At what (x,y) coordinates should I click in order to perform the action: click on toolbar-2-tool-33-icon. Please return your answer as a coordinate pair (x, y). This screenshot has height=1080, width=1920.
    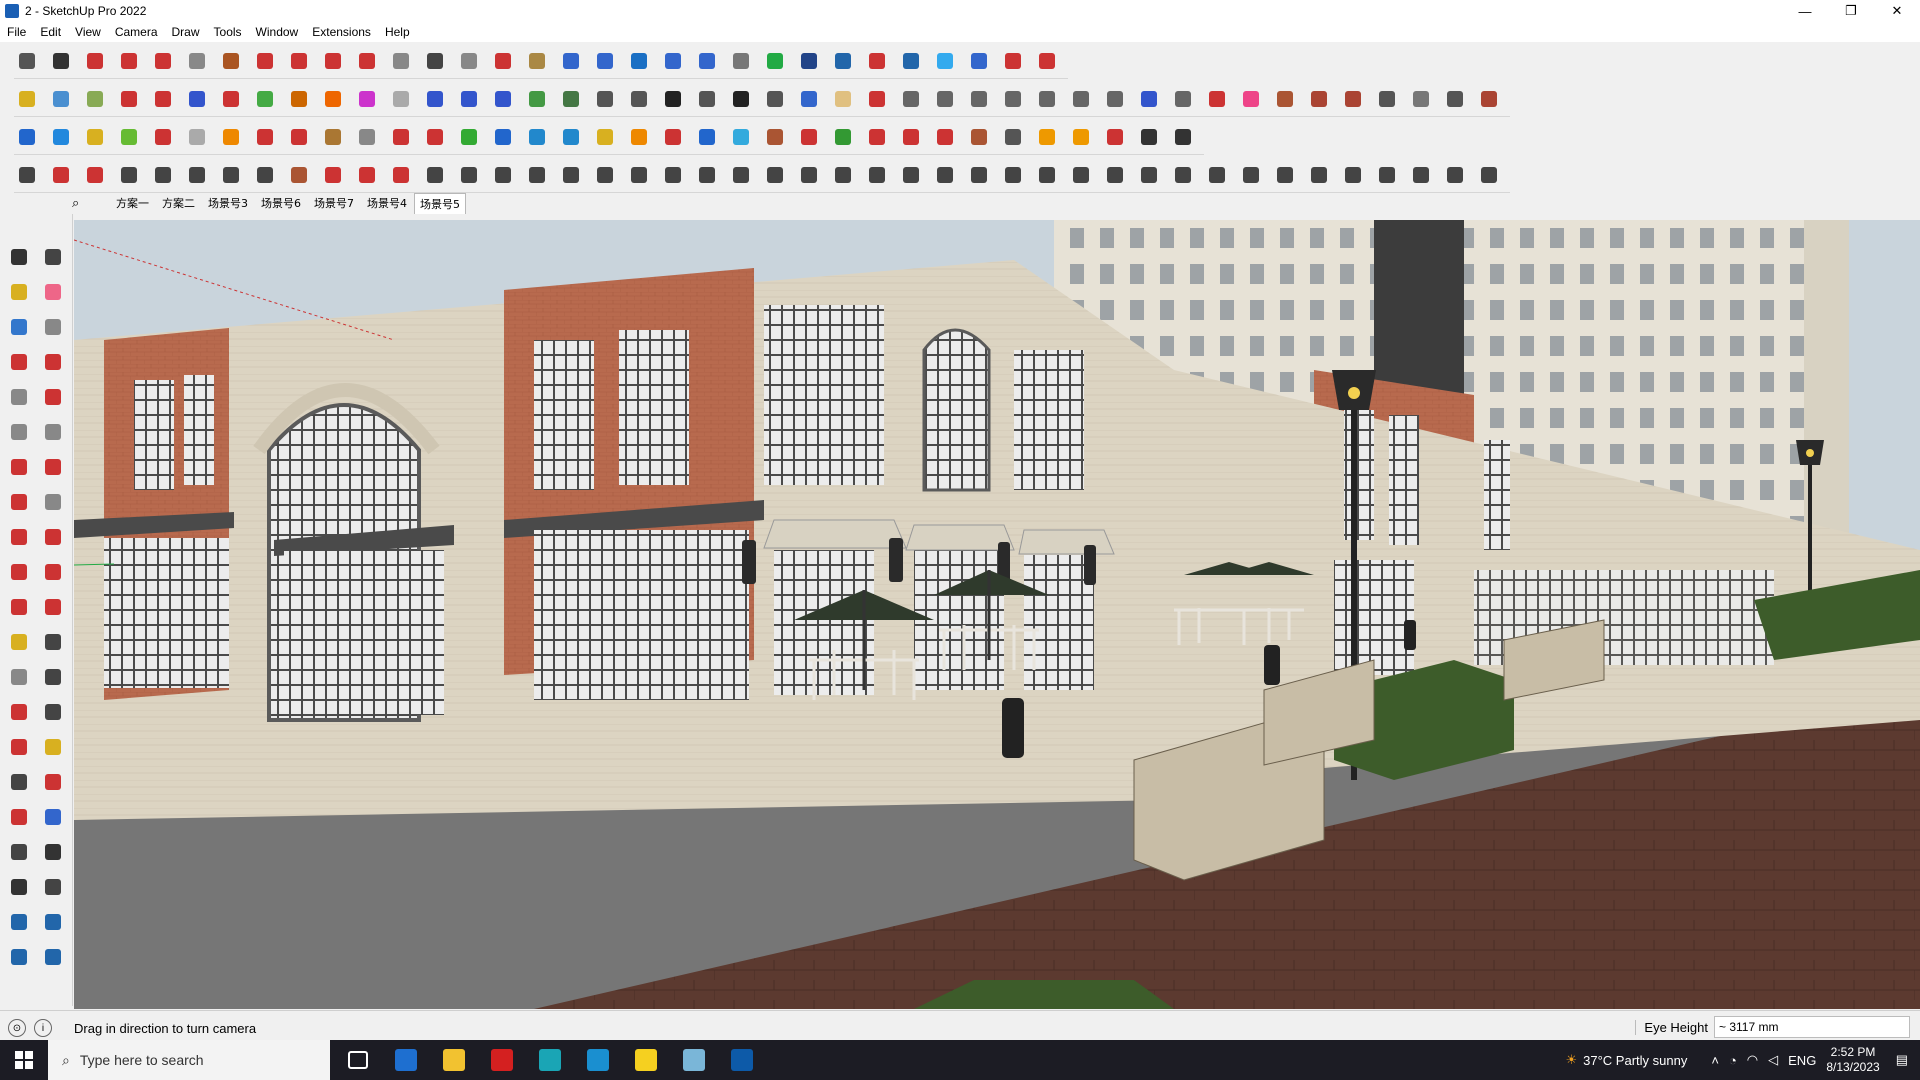
    Looking at the image, I should click on (1115, 99).